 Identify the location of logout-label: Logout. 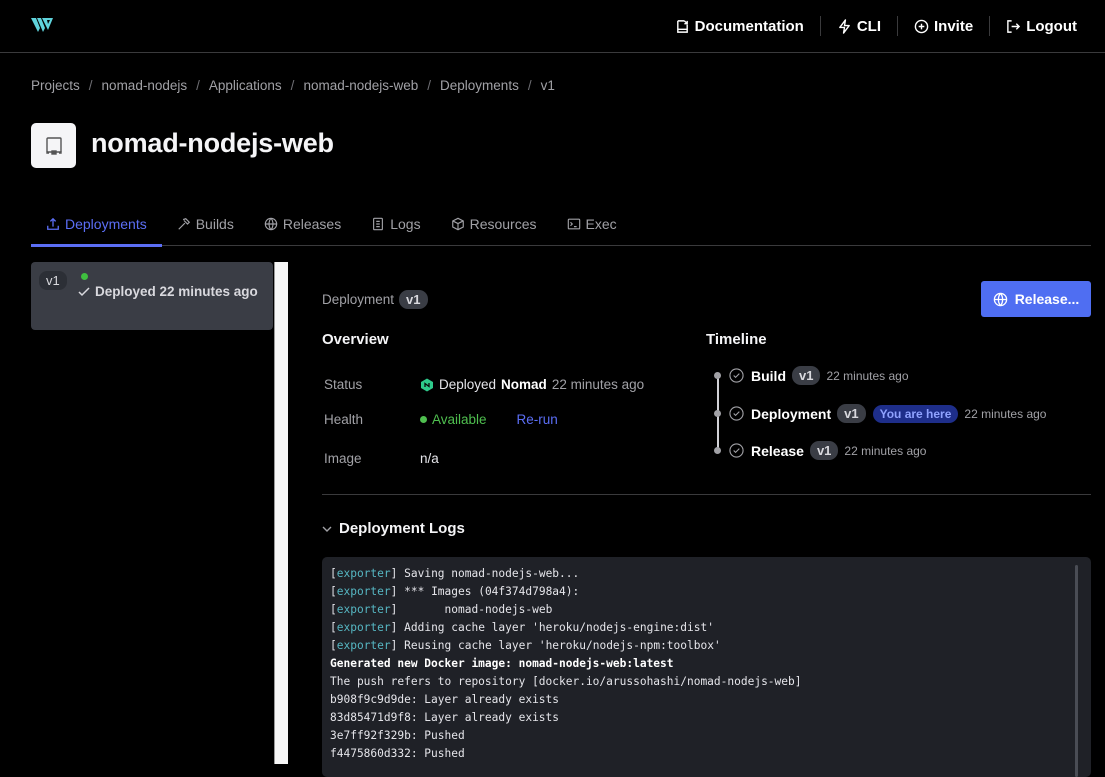
(1051, 26).